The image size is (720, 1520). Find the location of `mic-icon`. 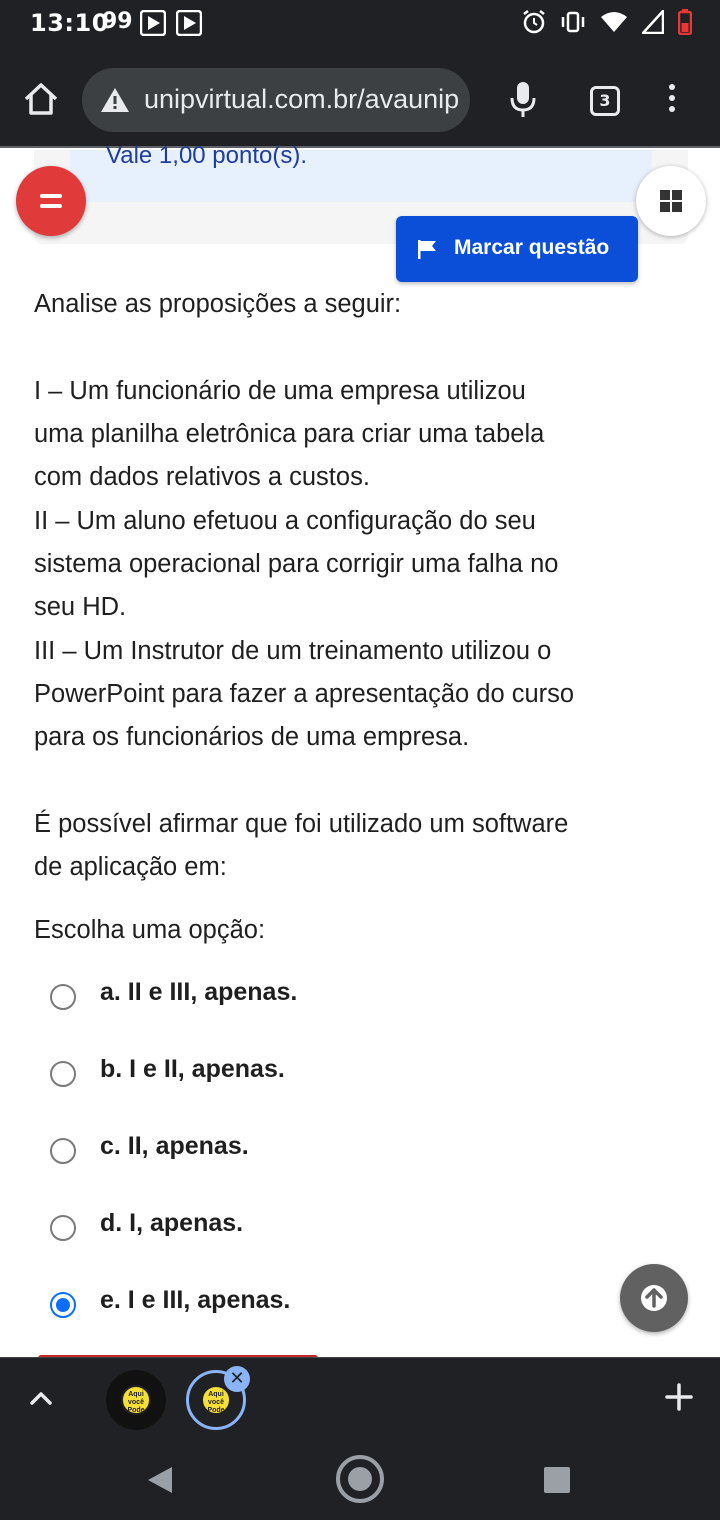

mic-icon is located at coordinates (523, 99).